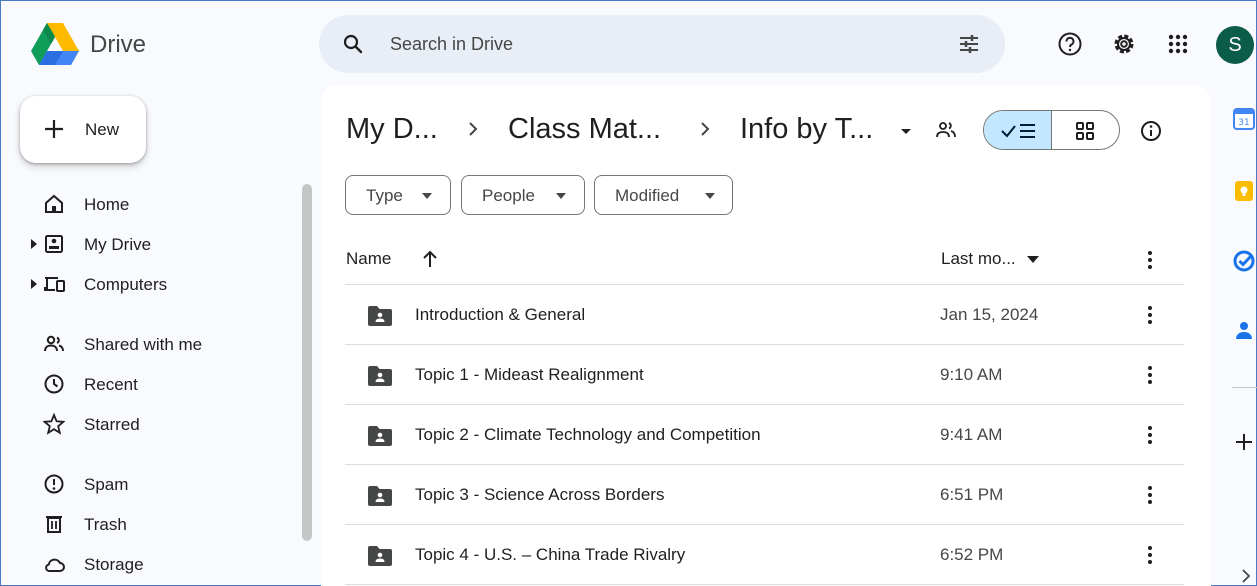 The width and height of the screenshot is (1257, 586). What do you see at coordinates (161, 244) in the screenshot?
I see `sidebar-item-my-drive: My Drive` at bounding box center [161, 244].